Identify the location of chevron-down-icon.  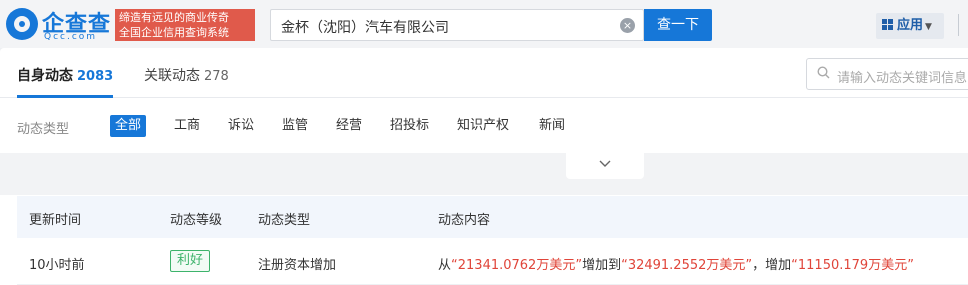
(605, 163).